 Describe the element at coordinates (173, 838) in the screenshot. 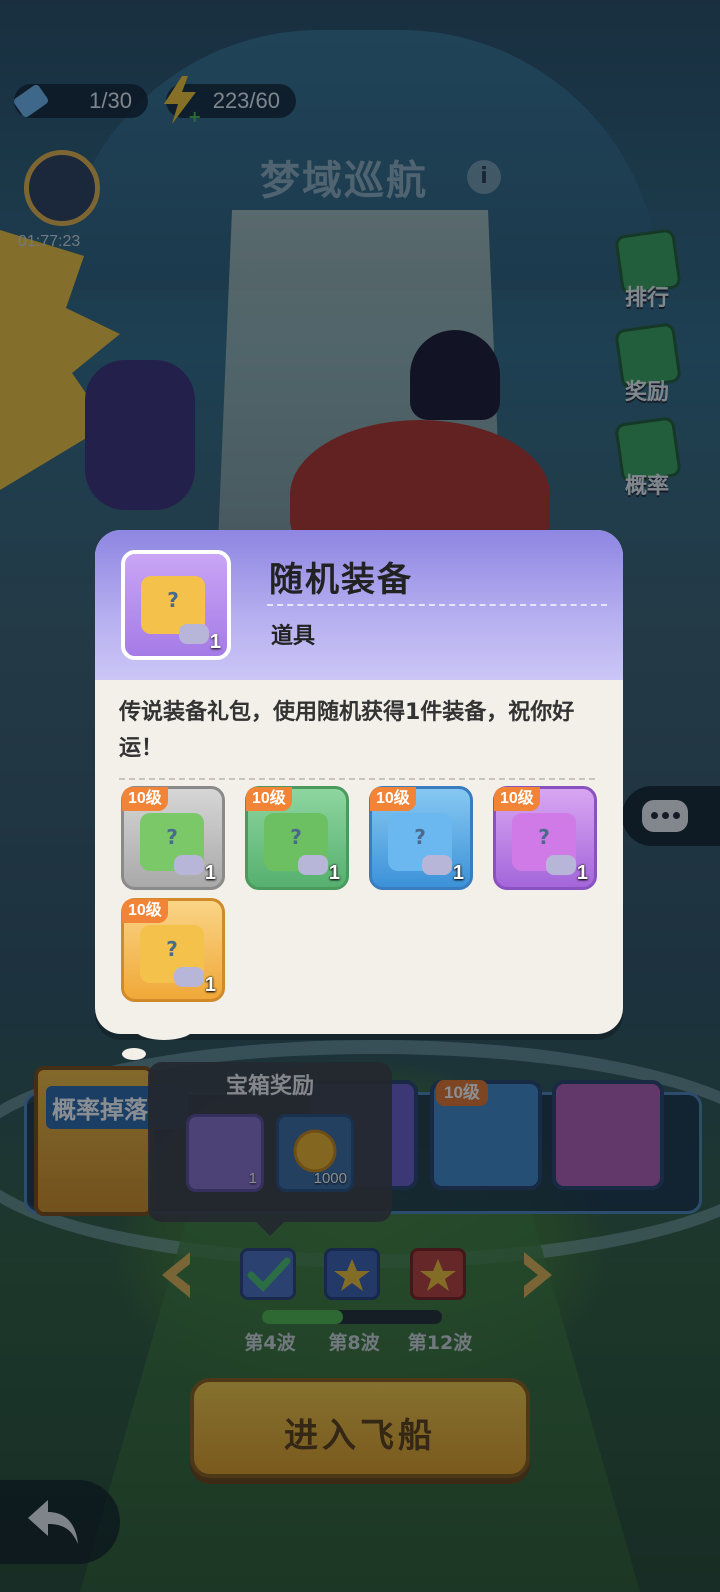

I see `reward-item-gray: ? 10级 1` at that location.